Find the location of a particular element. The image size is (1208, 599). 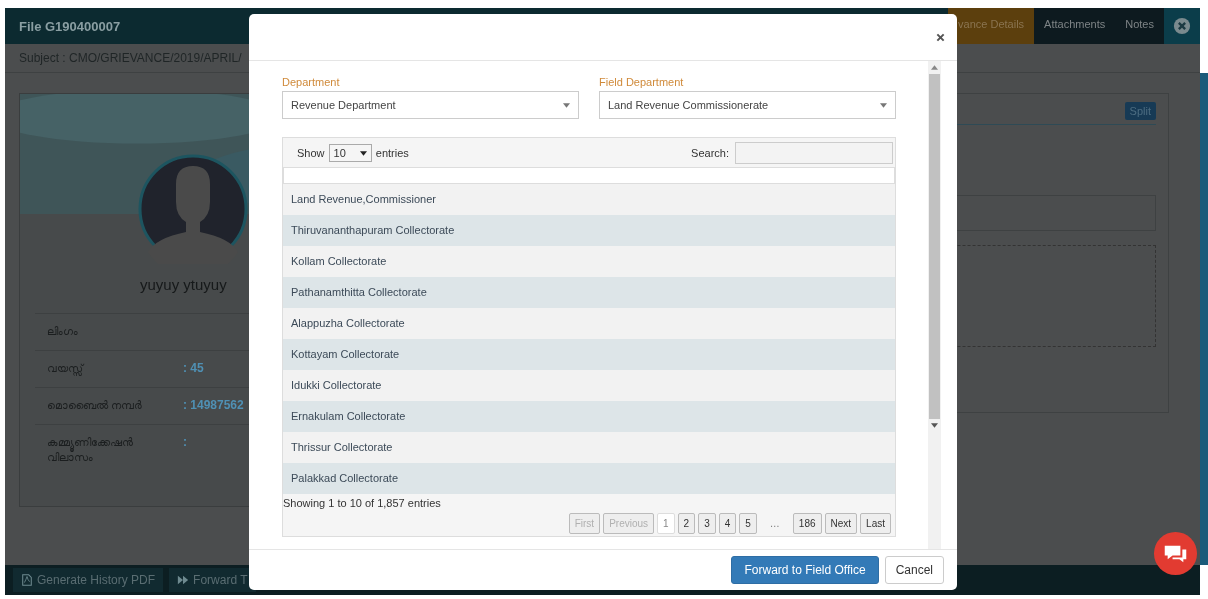

entries-label: entries is located at coordinates (392, 153).